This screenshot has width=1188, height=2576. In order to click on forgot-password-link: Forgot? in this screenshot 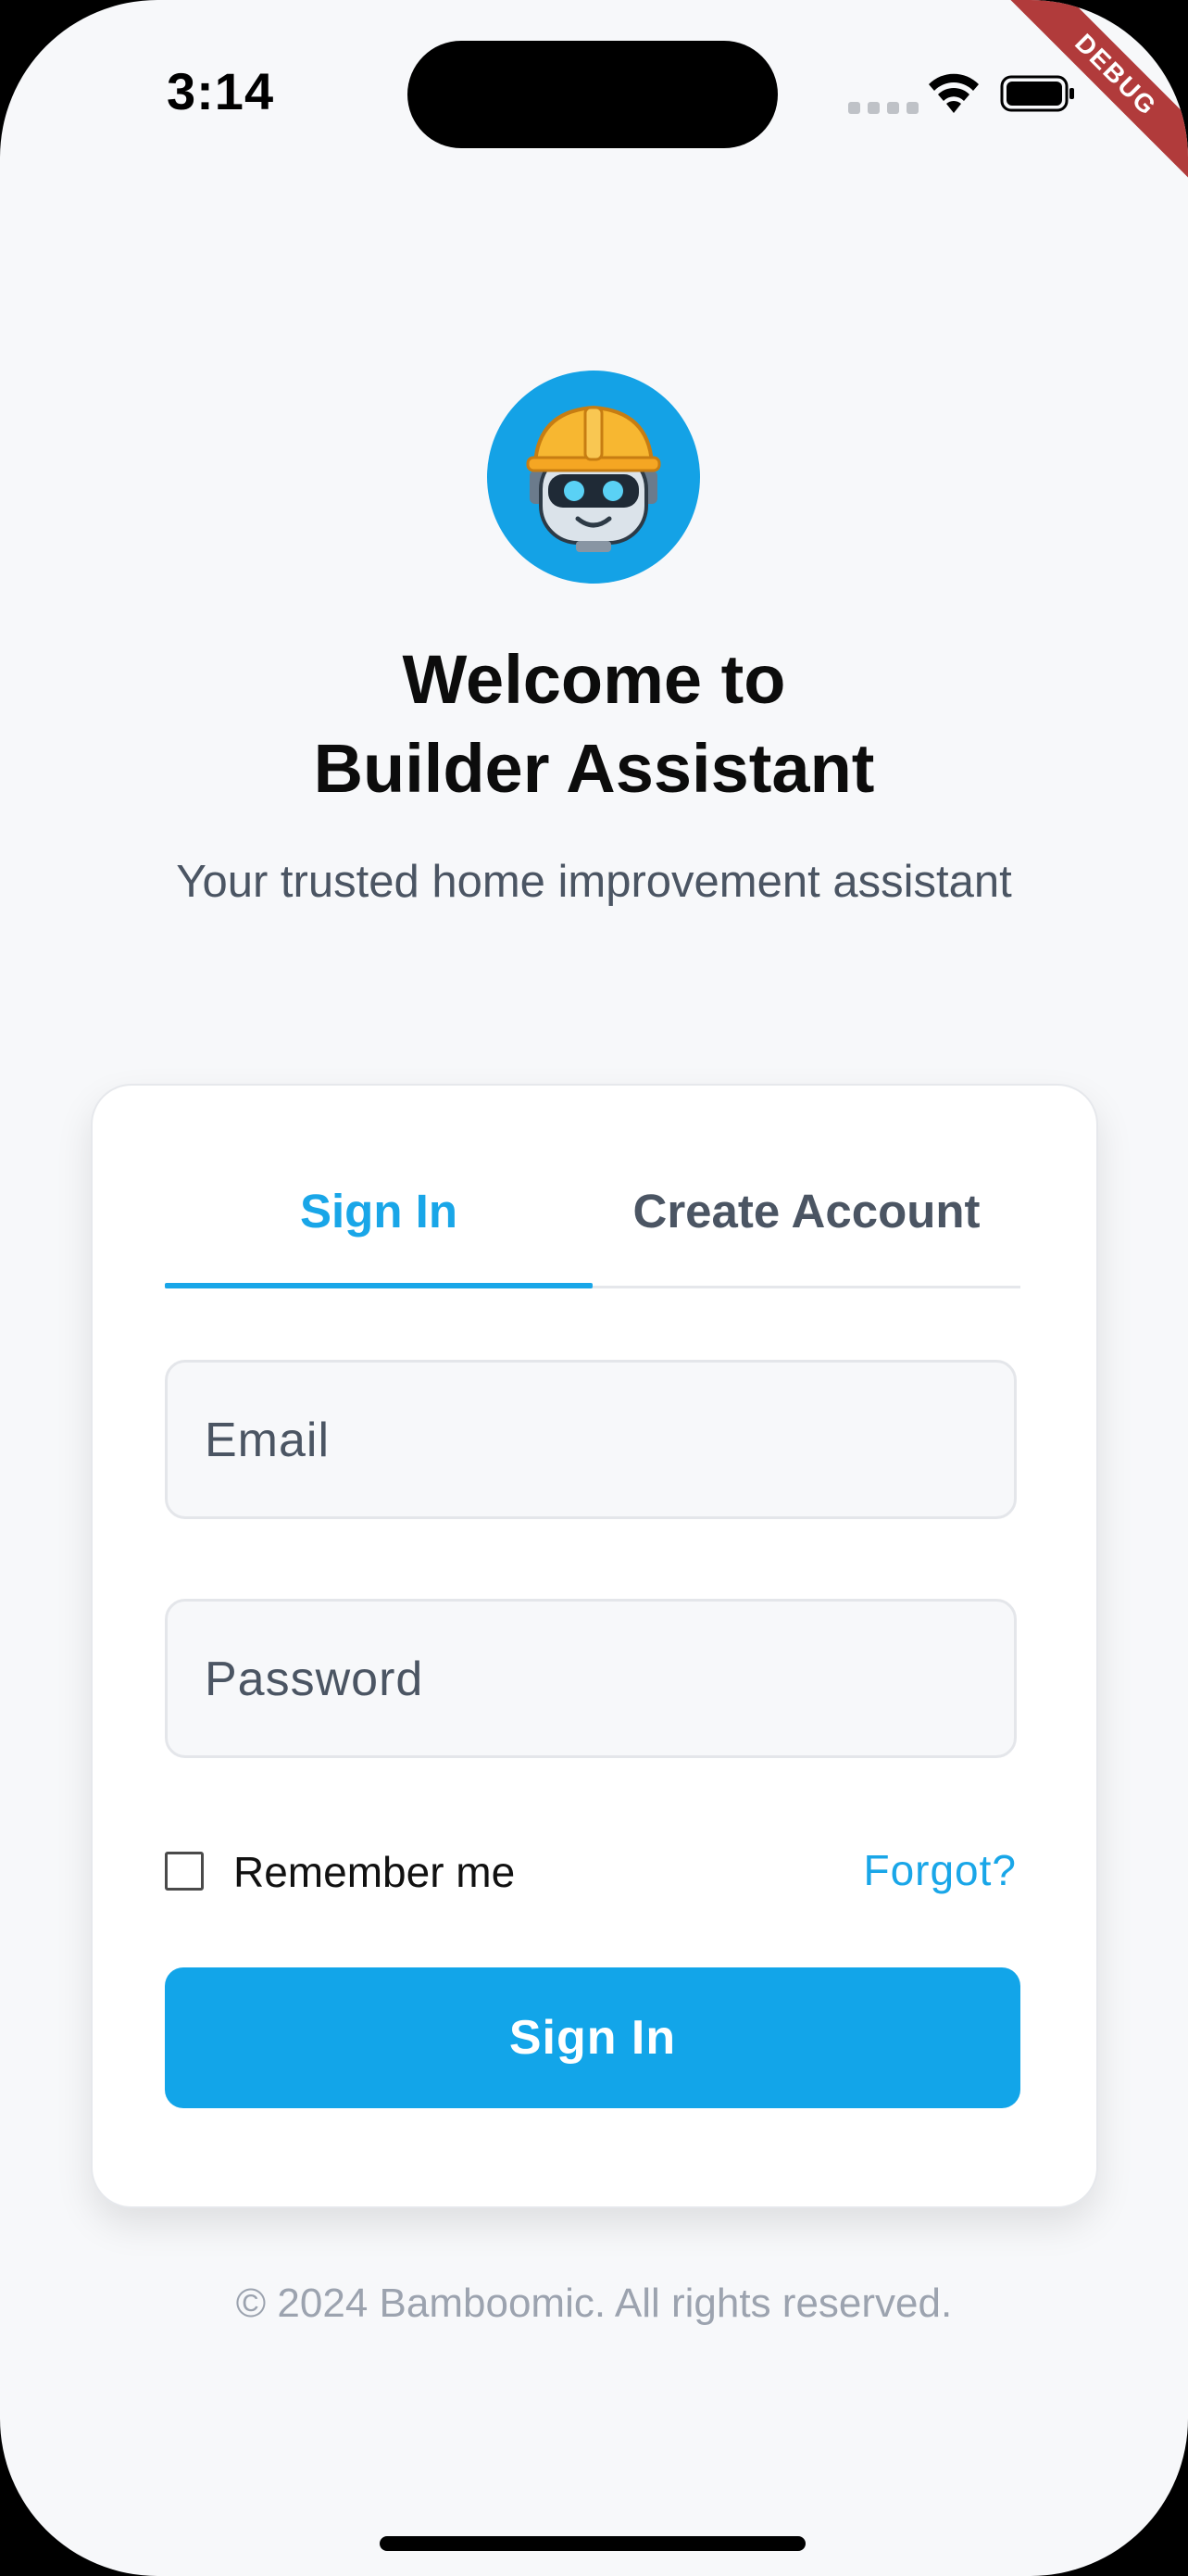, I will do `click(940, 1870)`.